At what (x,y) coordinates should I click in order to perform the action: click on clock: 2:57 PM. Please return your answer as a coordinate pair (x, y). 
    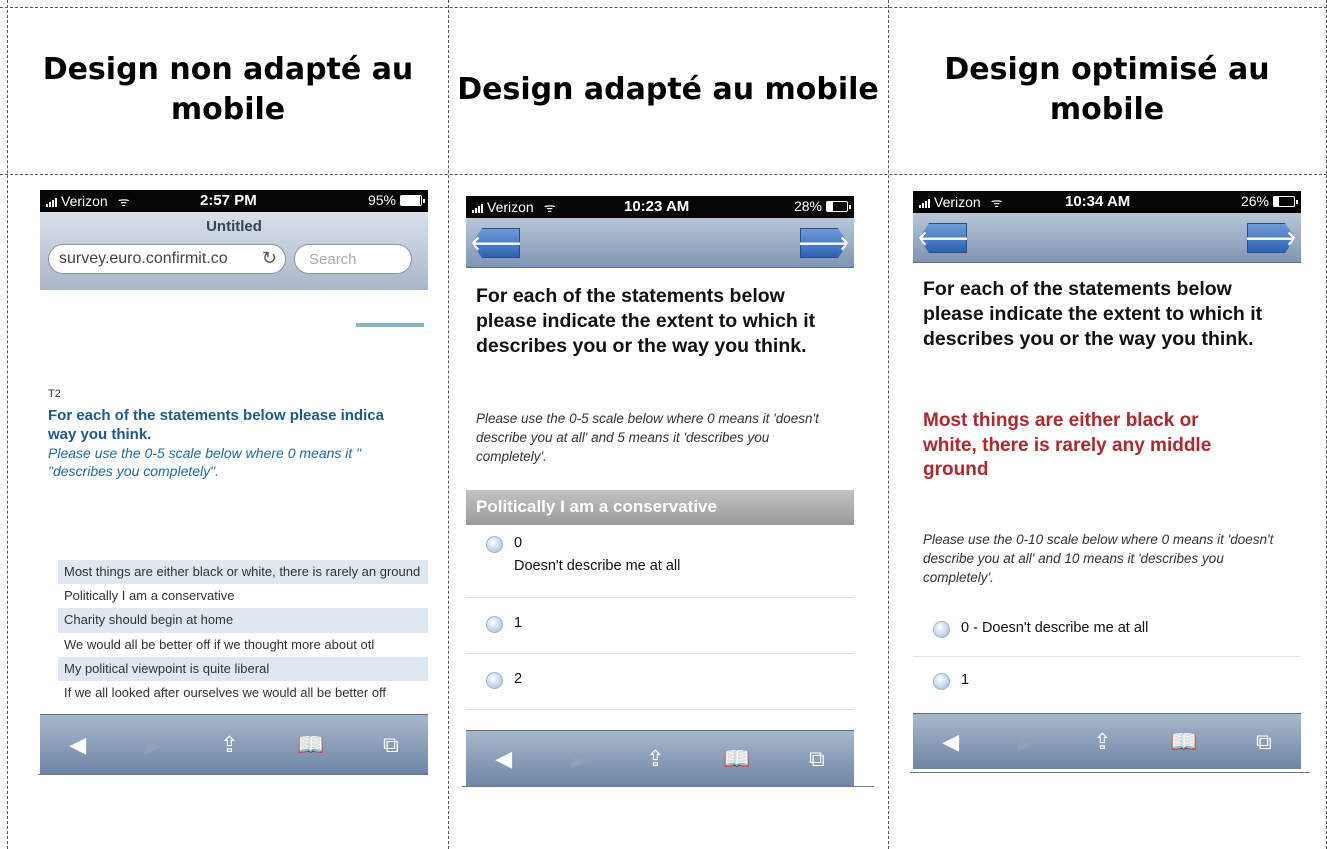
    Looking at the image, I should click on (228, 200).